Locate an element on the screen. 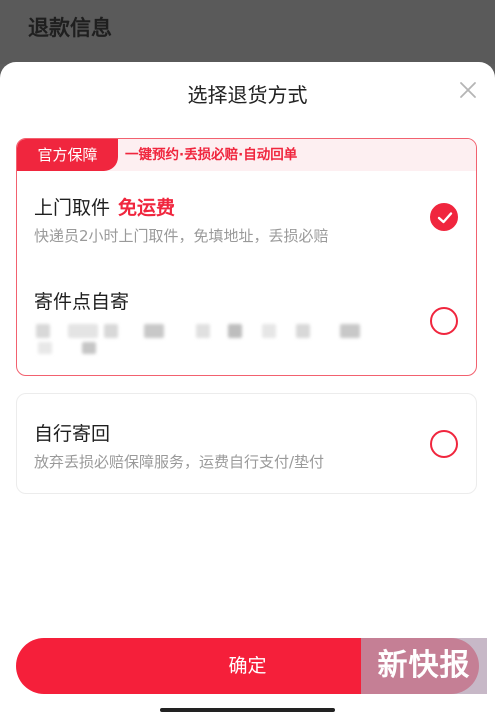  background-title: 退款信息 is located at coordinates (70, 28).